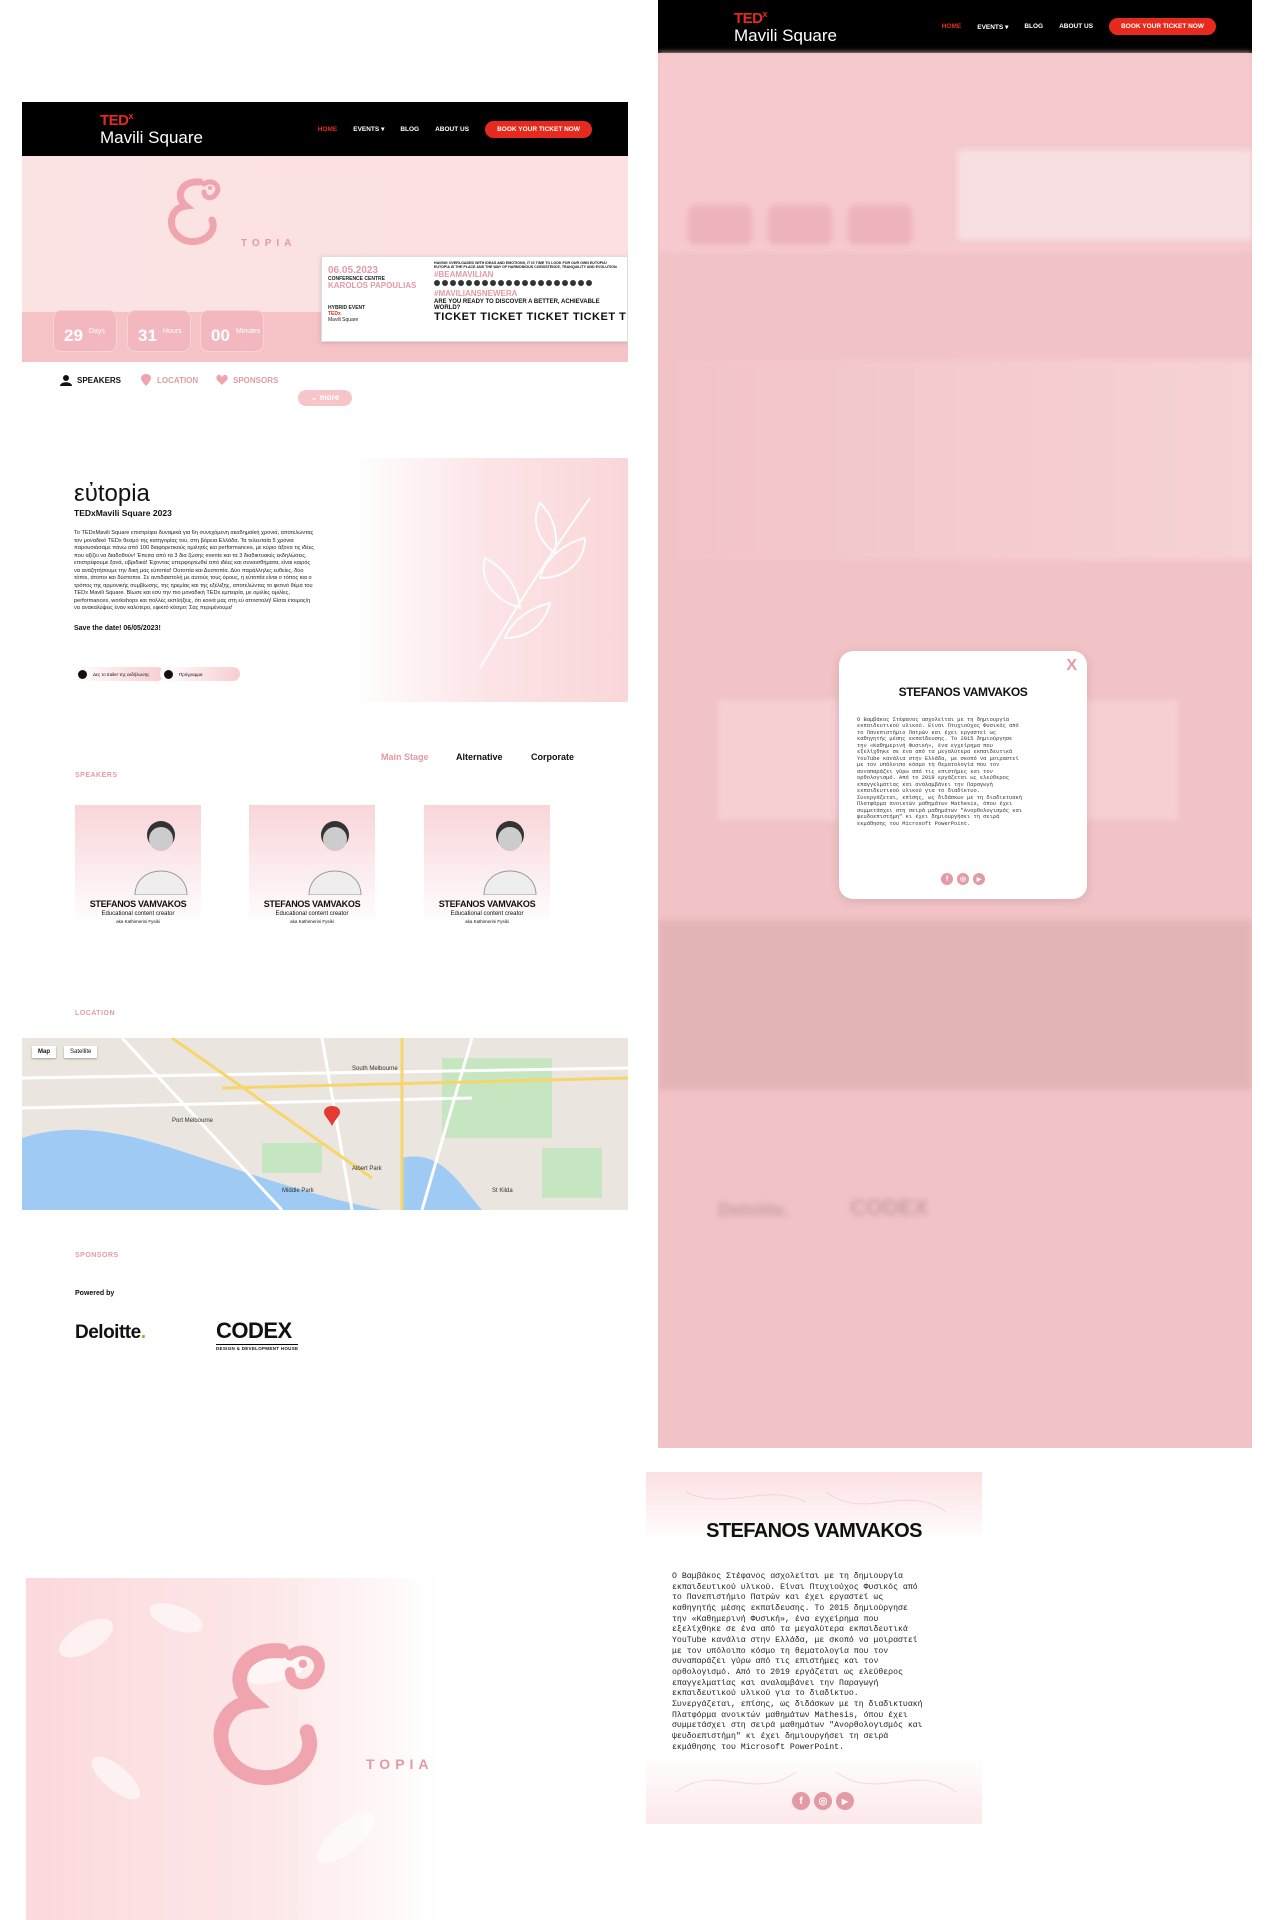 This screenshot has width=1280, height=1920. What do you see at coordinates (254, 1330) in the screenshot?
I see `codex-text: CODEX` at bounding box center [254, 1330].